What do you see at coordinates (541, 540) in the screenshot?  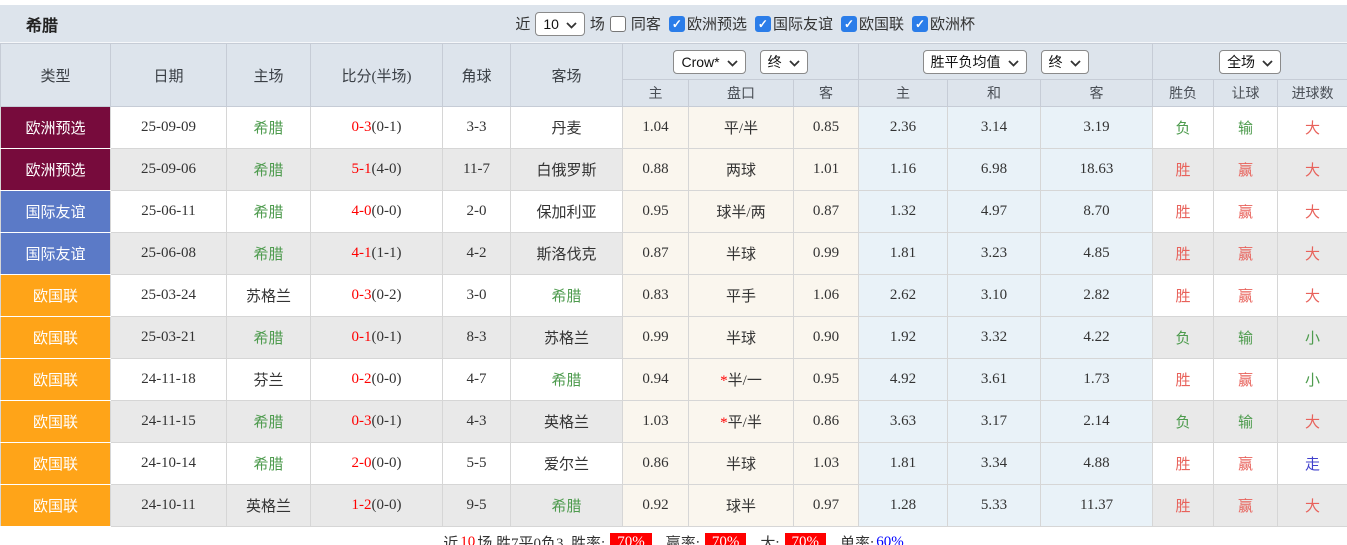 I see `summary-record-text: 场,胜7平0负3, 胜率:` at bounding box center [541, 540].